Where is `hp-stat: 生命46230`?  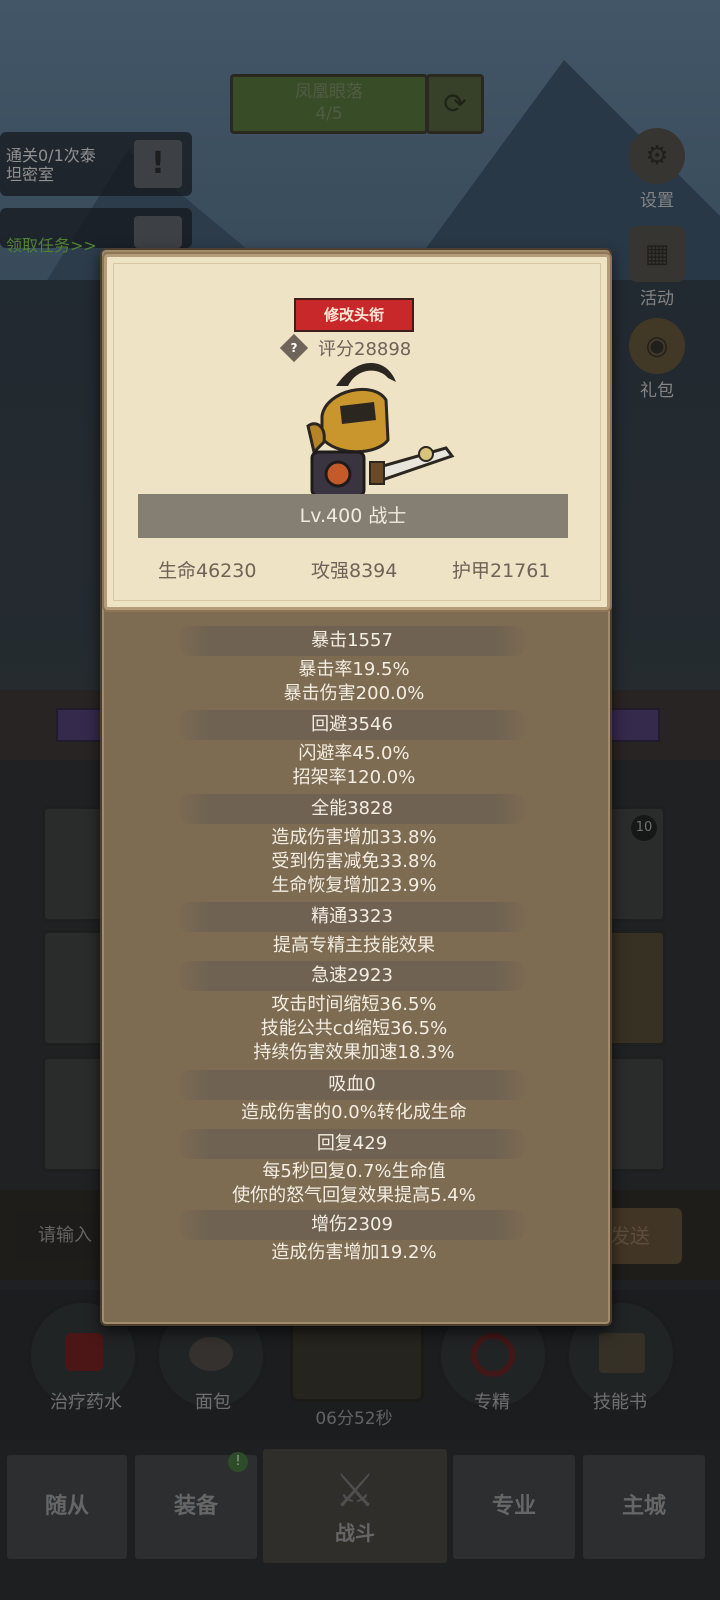
hp-stat: 生命46230 is located at coordinates (207, 571).